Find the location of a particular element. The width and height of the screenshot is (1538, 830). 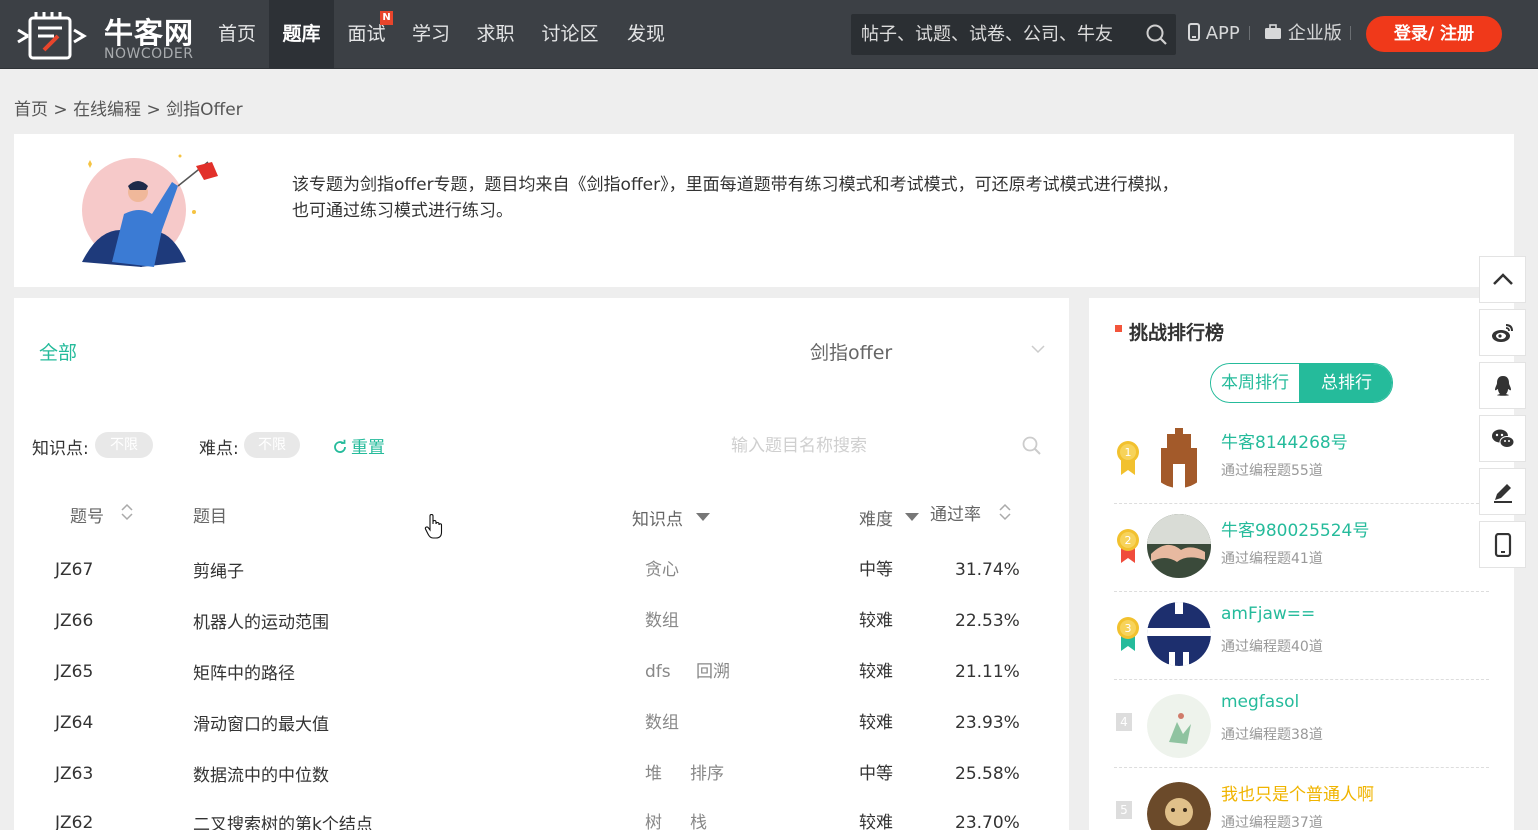

knowledge-filter-pill: 不限 is located at coordinates (124, 445).